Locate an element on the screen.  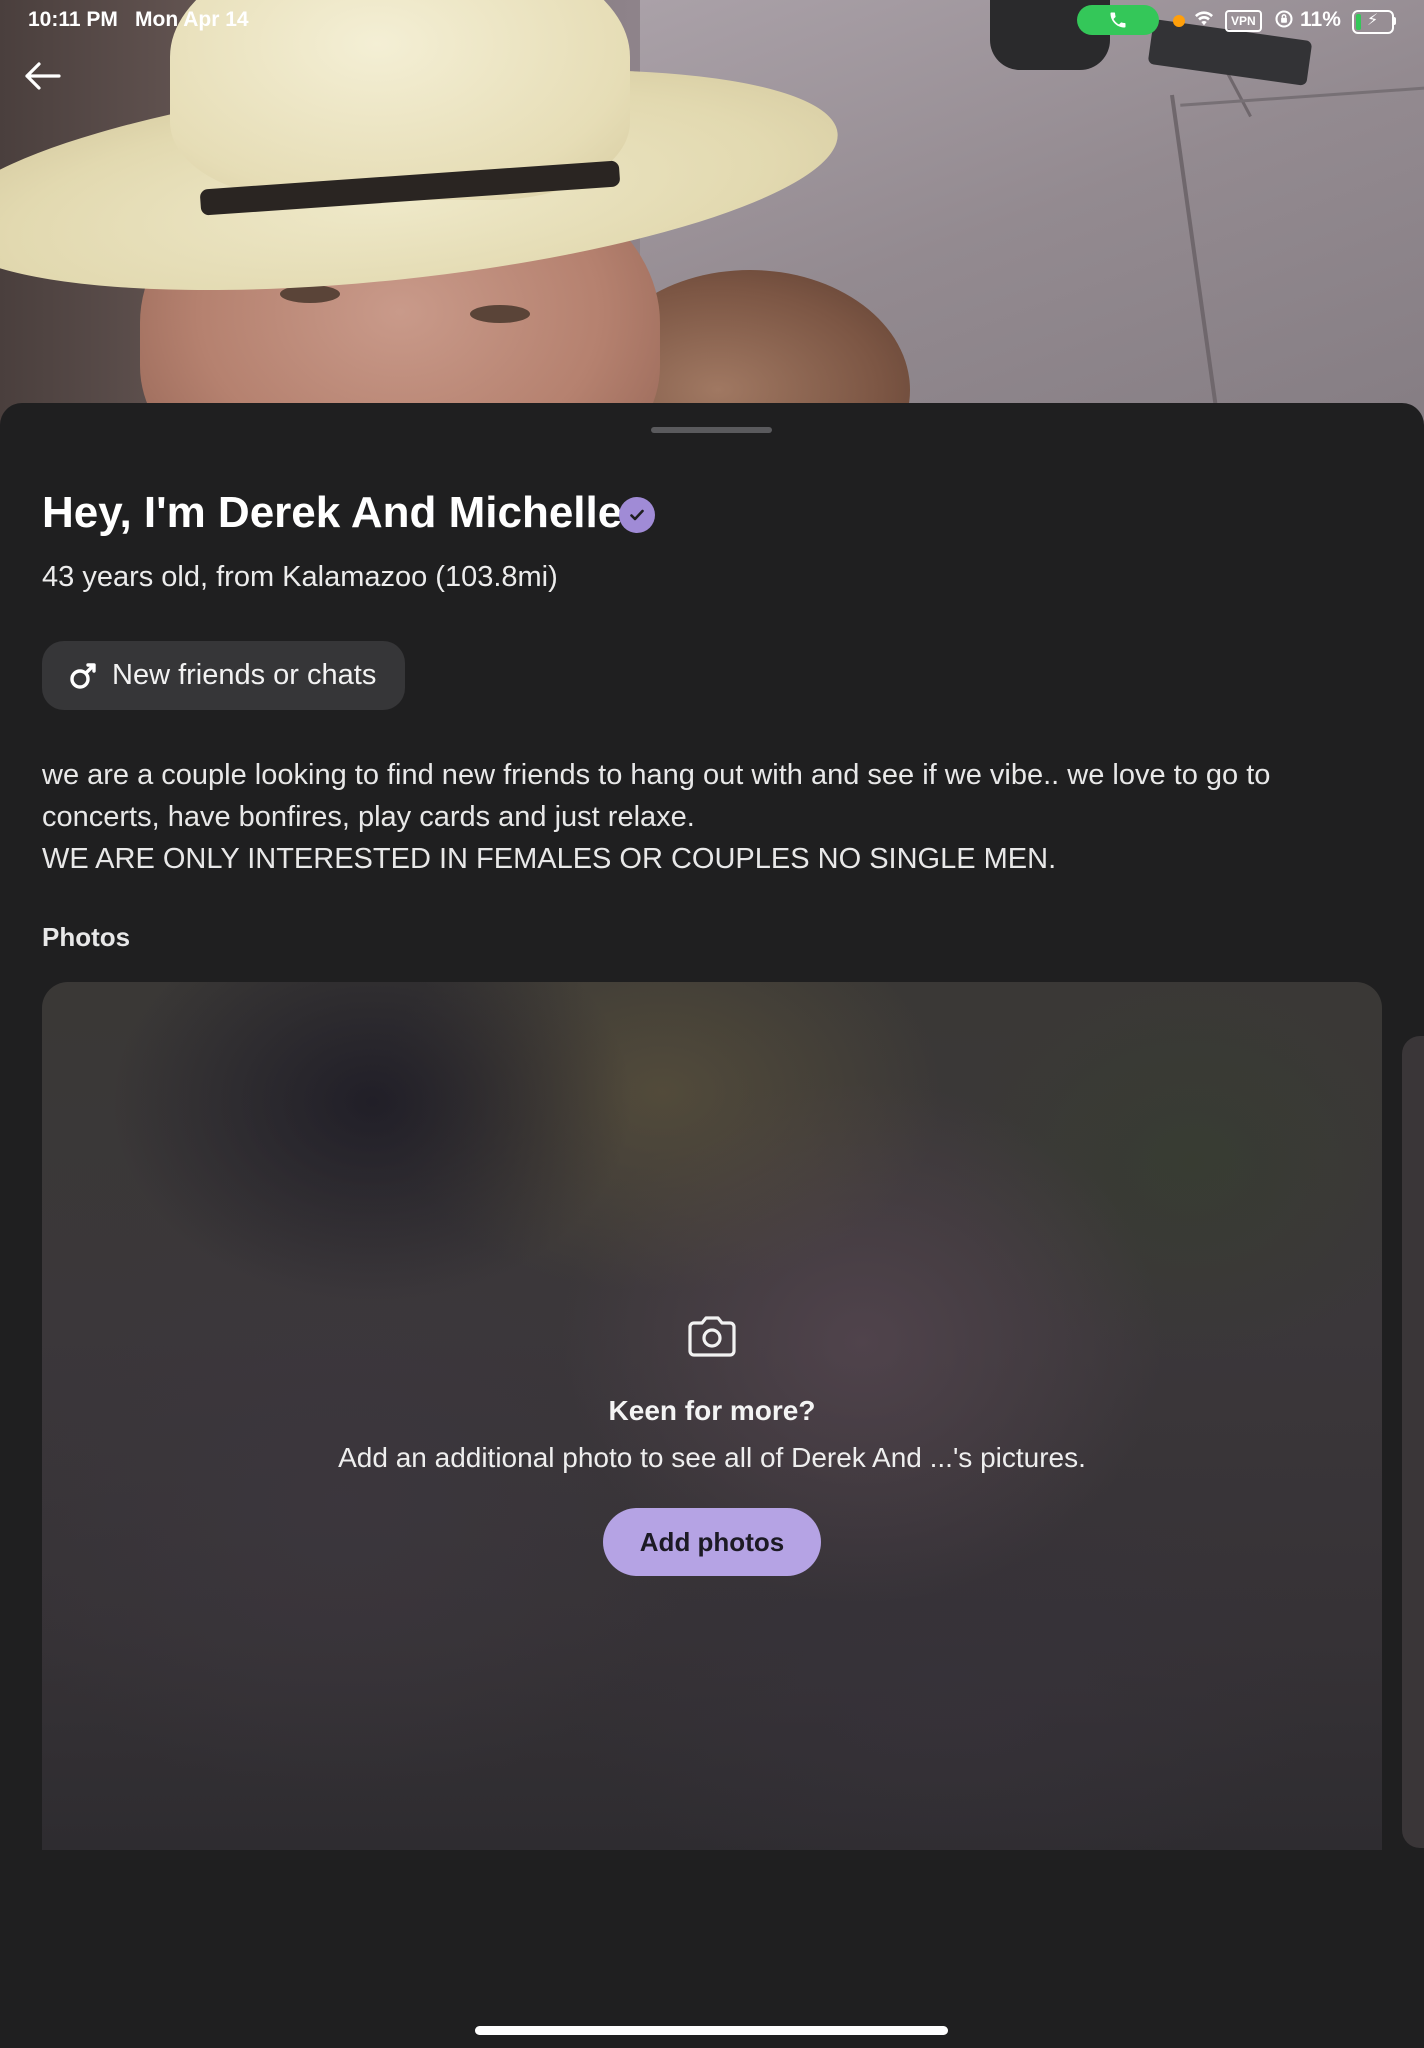
battery-tip is located at coordinates (1394, 21).